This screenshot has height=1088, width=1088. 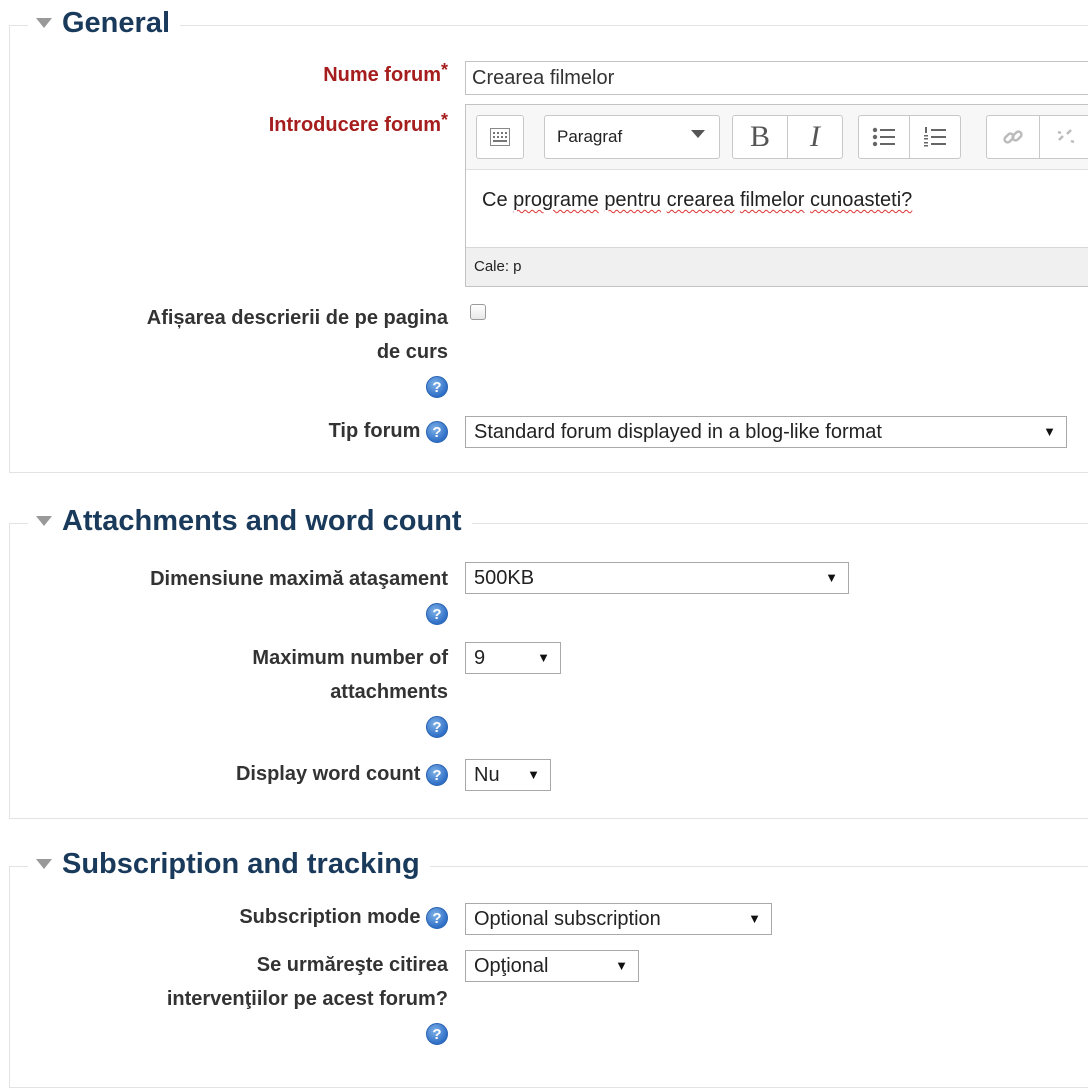 I want to click on forum-type-label: Tip forum ?, so click(x=388, y=431).